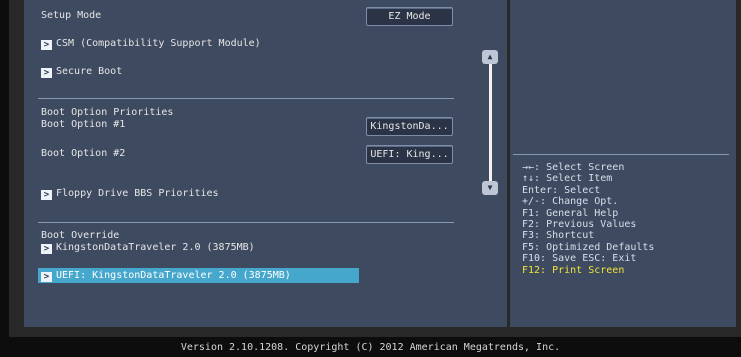 The height and width of the screenshot is (357, 741). What do you see at coordinates (137, 193) in the screenshot?
I see `floppy-drive-bbs-priorities-label: Floppy Drive BBS Priorities` at bounding box center [137, 193].